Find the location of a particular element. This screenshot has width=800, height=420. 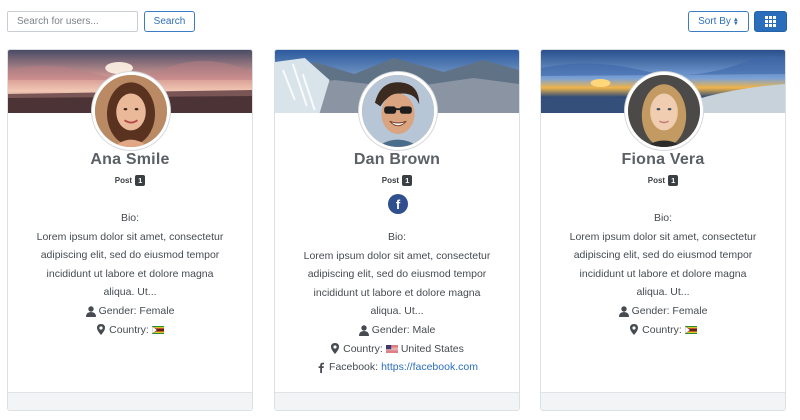

gender-row: Gender: Male is located at coordinates (397, 330).